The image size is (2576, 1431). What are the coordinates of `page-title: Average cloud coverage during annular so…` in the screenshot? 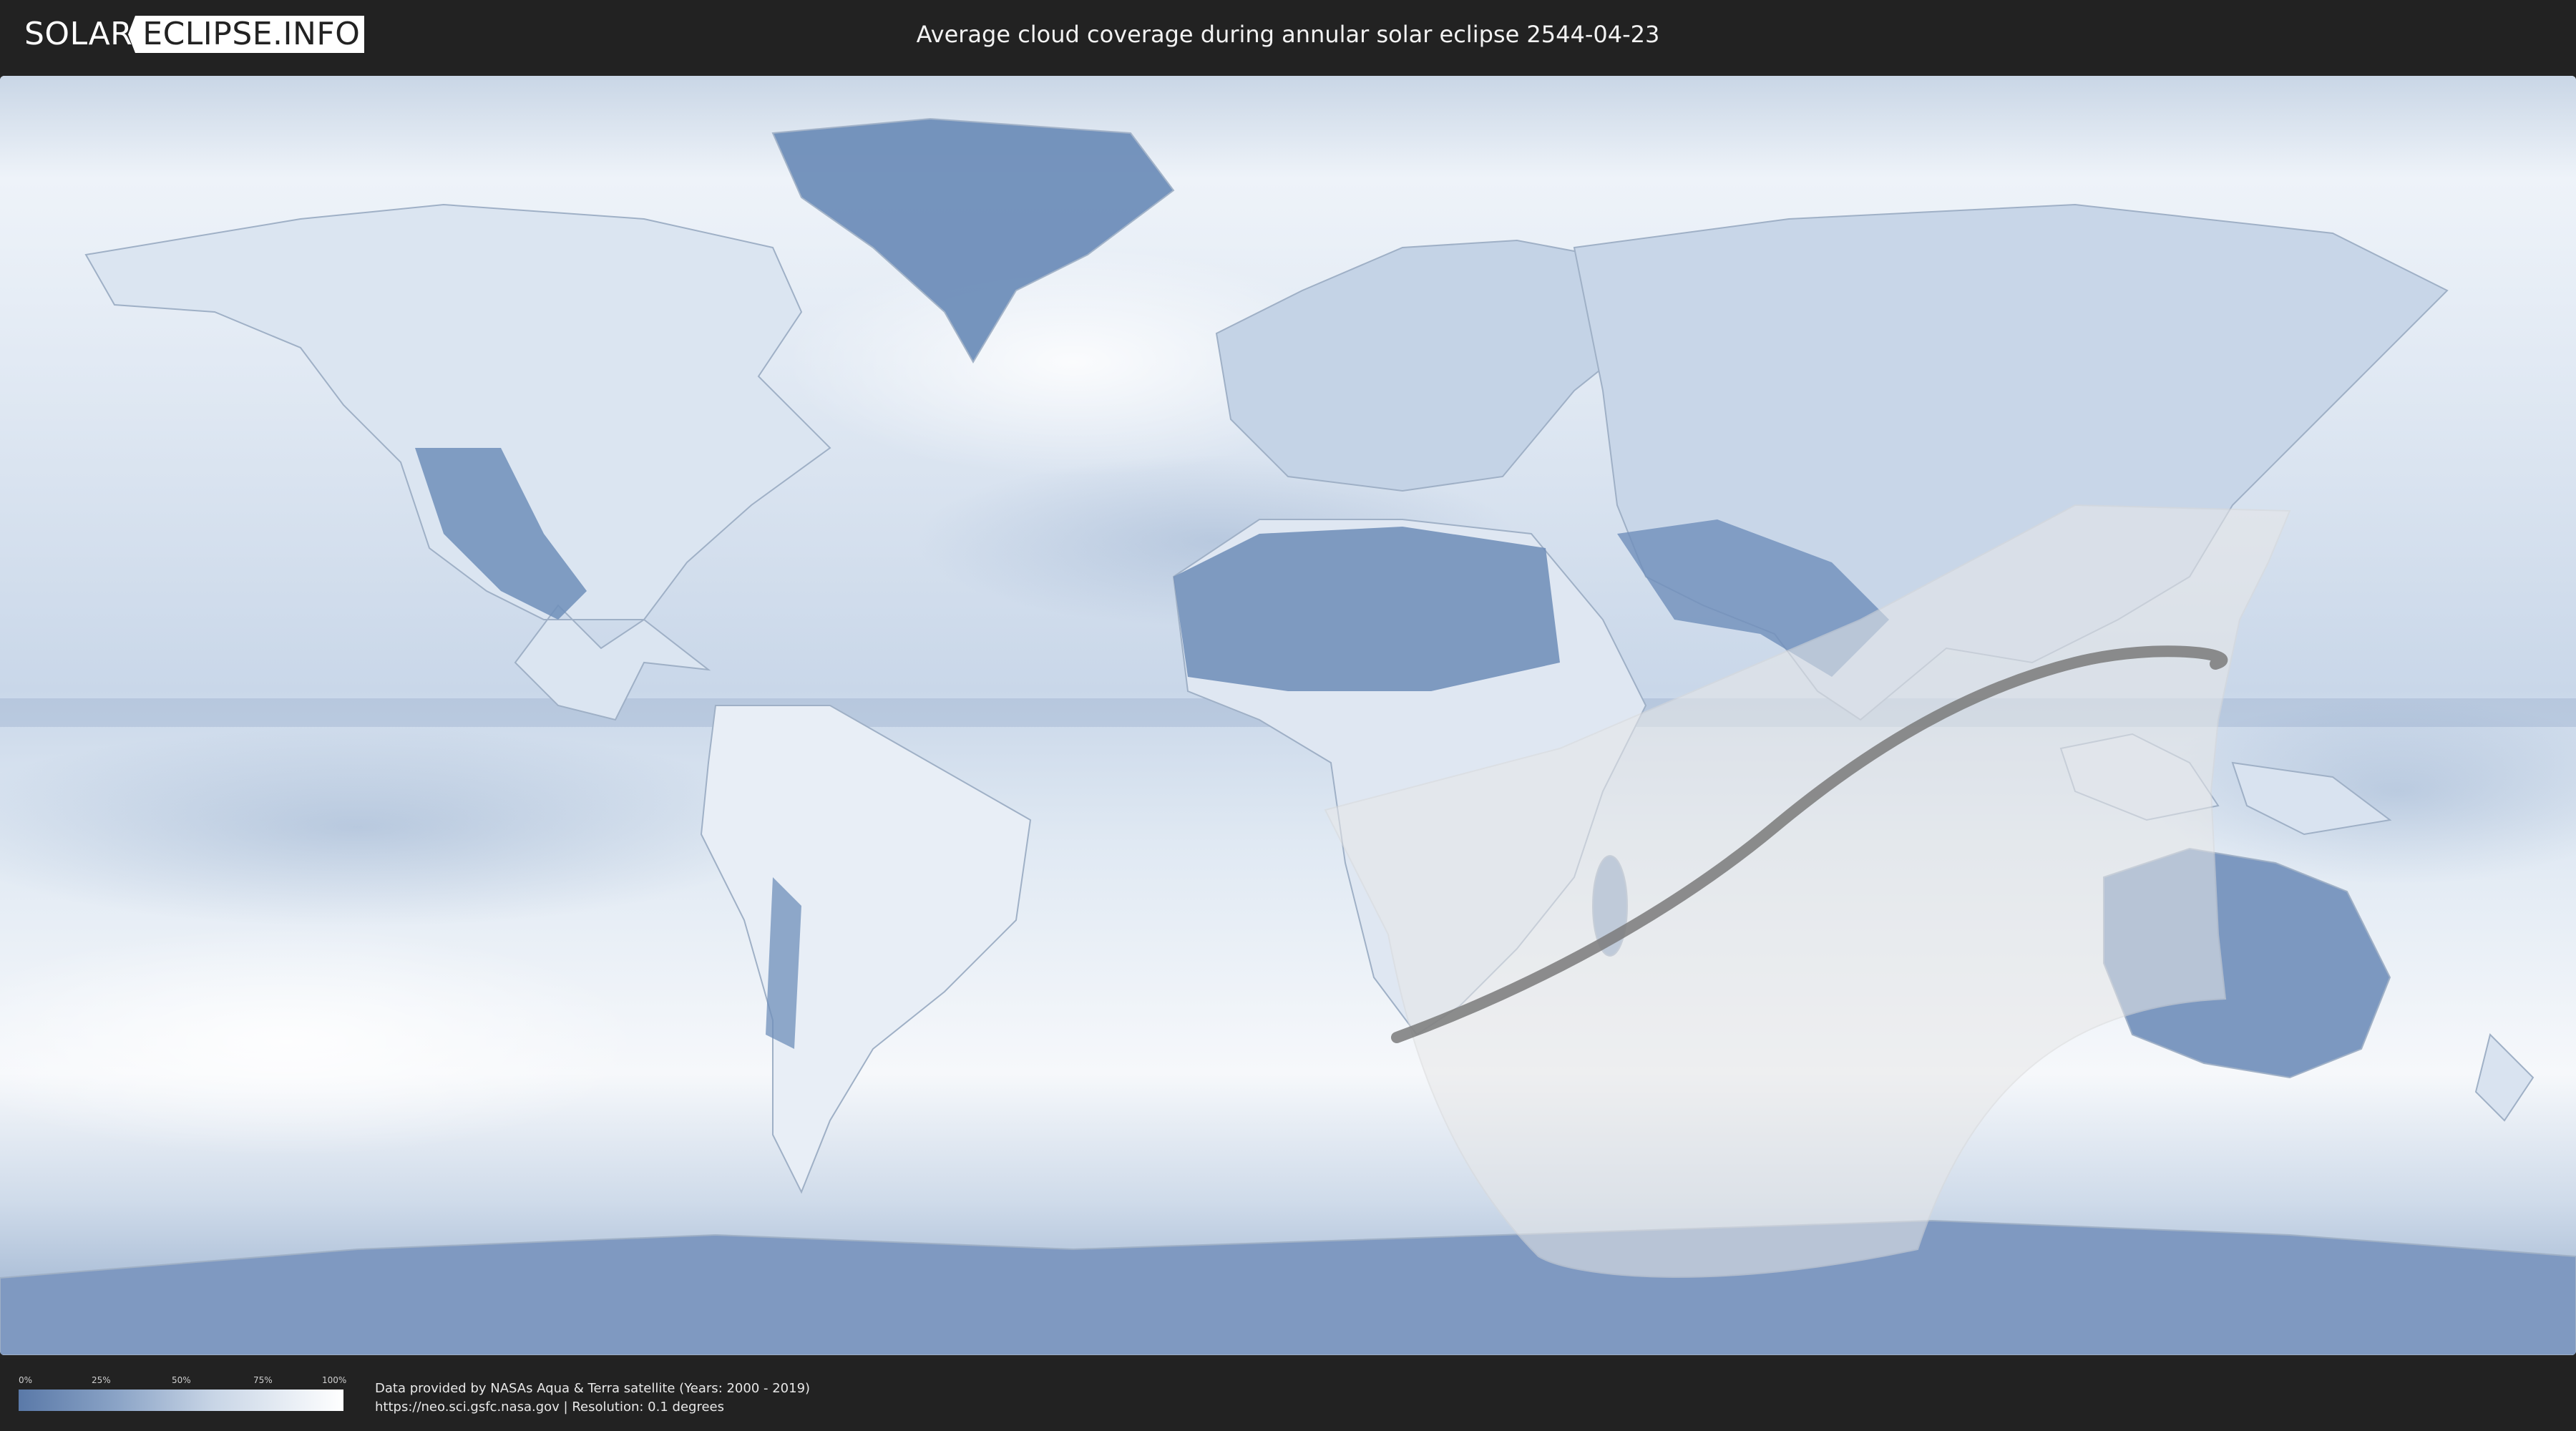 It's located at (1288, 34).